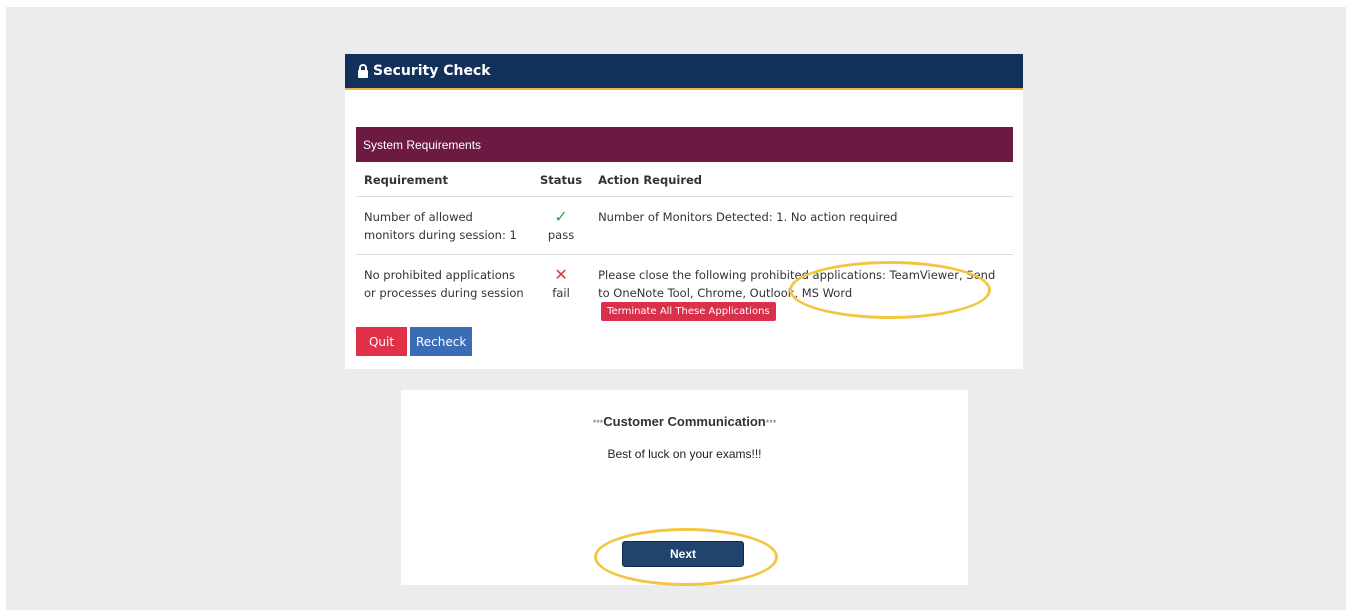  Describe the element at coordinates (598, 423) in the screenshot. I see `heading-stars-left: ***` at that location.